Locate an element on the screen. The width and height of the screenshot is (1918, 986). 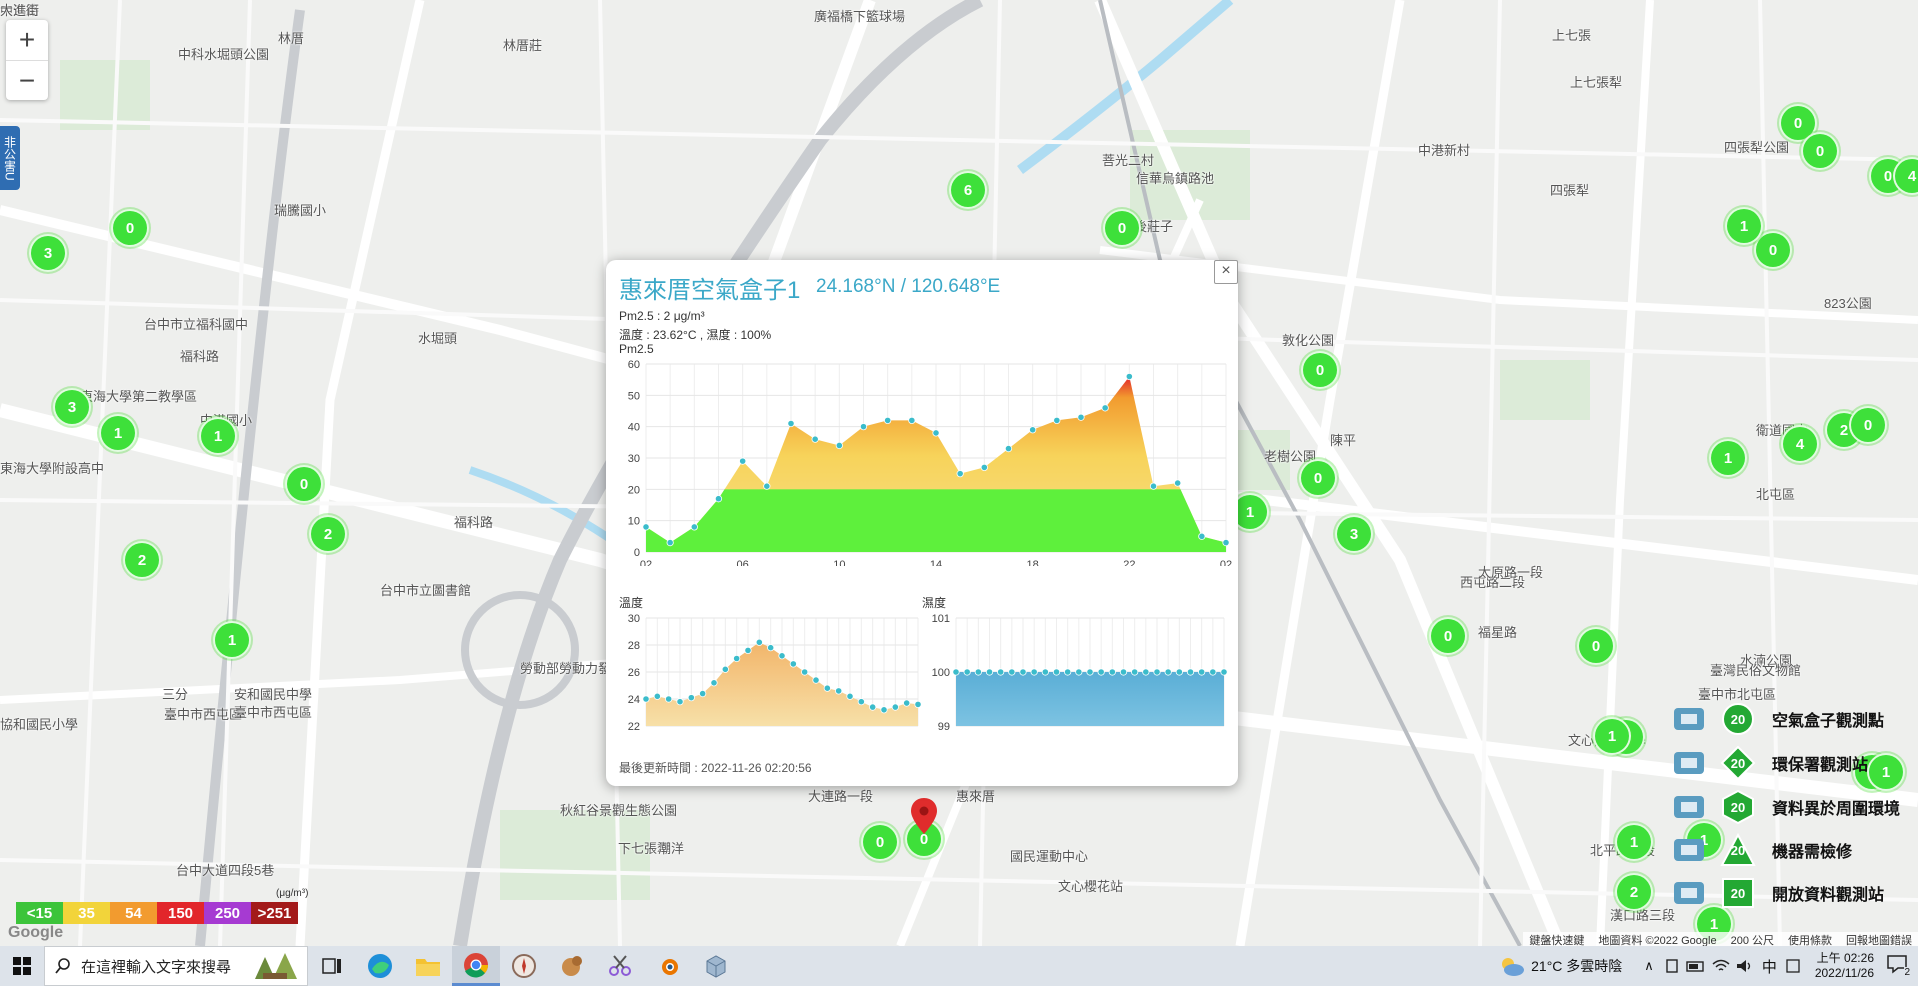
location-marker-icon is located at coordinates (924, 818).